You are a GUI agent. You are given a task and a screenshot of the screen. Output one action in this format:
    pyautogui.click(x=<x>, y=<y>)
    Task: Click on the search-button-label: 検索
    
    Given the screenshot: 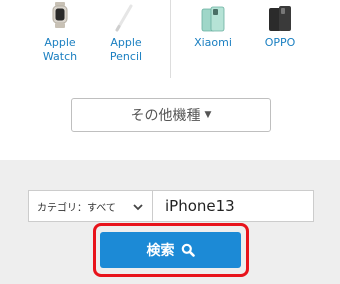 What is the action you would take?
    pyautogui.click(x=160, y=251)
    